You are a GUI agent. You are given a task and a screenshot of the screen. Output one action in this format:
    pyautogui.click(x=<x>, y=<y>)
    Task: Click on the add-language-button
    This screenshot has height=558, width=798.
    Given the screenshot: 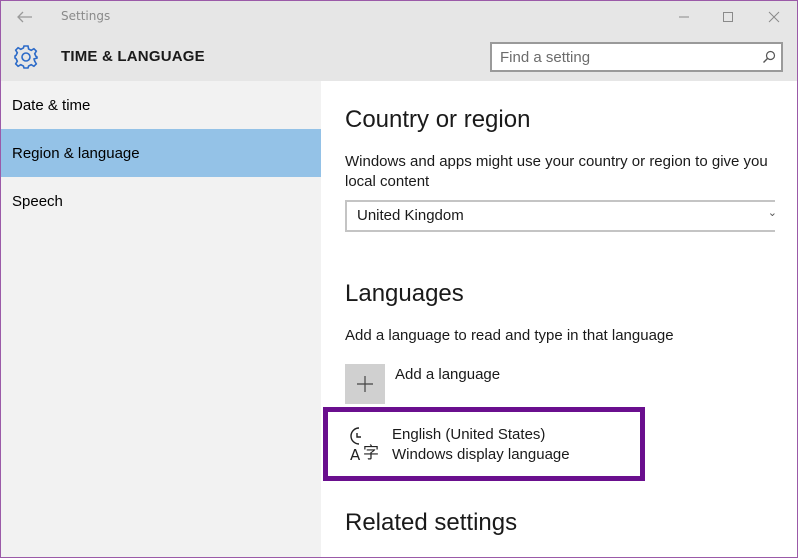 What is the action you would take?
    pyautogui.click(x=365, y=384)
    